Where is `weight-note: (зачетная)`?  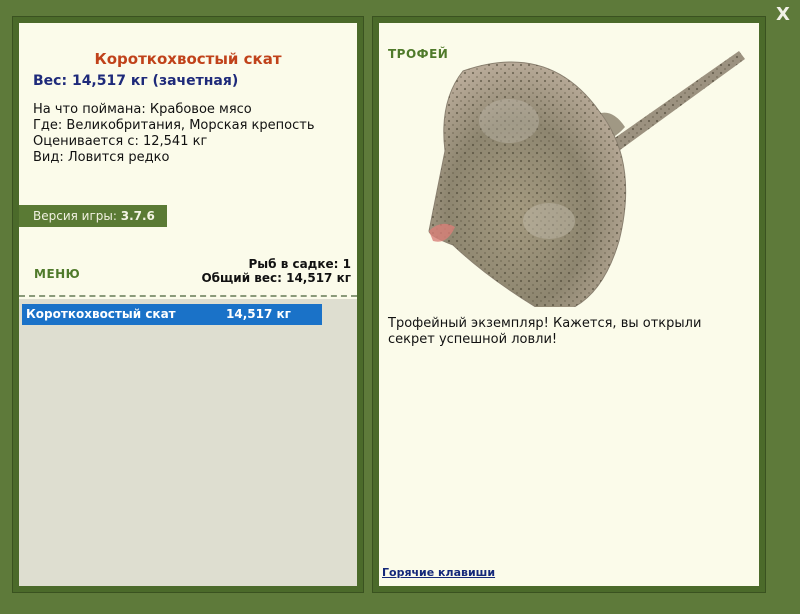
weight-note: (зачетная) is located at coordinates (195, 81).